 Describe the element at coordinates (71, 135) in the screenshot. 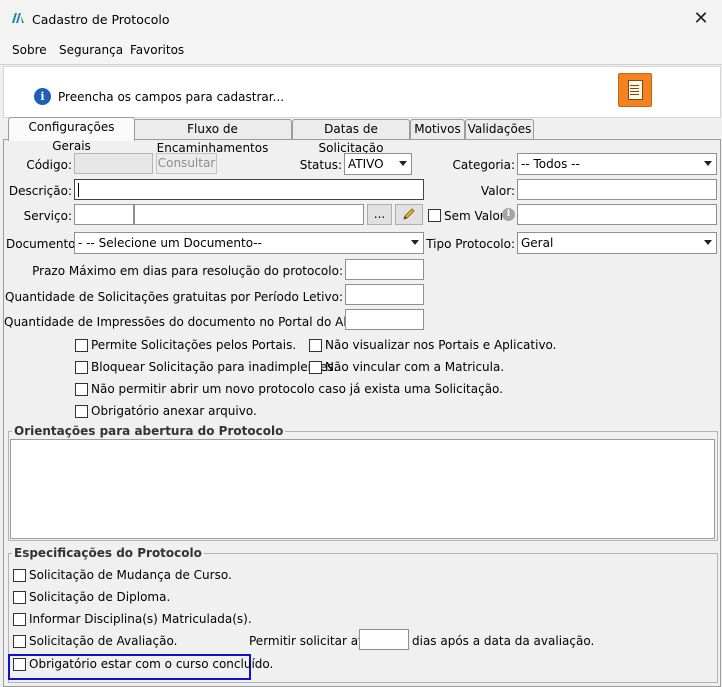

I see `tab-configuracoes-gerais: Configurações Gerais` at that location.